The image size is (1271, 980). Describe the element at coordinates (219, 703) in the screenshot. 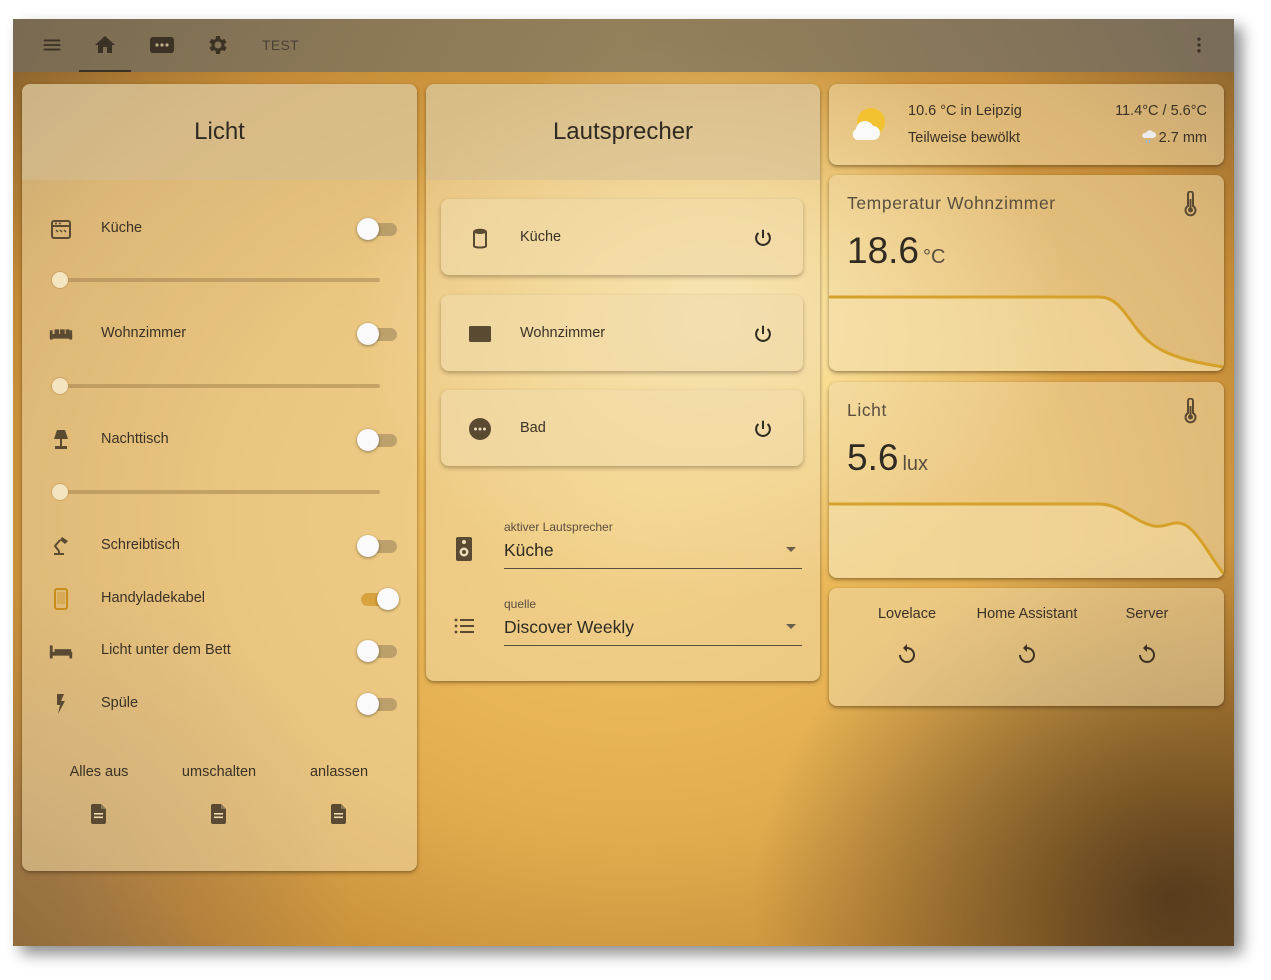

I see `light-row-spuele: Spüle` at that location.